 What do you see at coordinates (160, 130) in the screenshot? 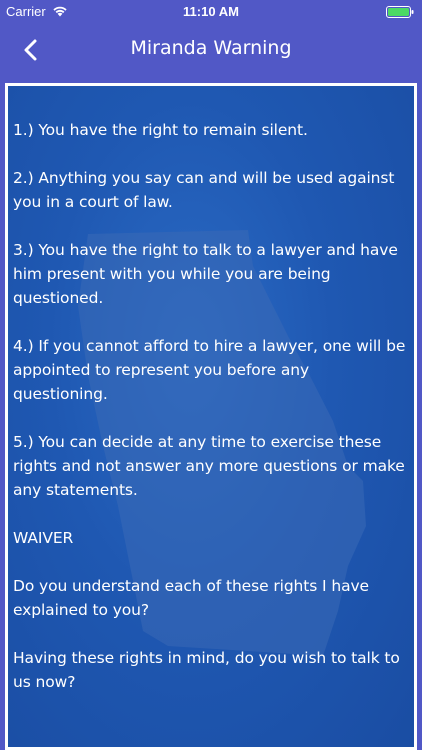
I see `paragraph-right-silent: 1.) You have the right to remain silent.` at bounding box center [160, 130].